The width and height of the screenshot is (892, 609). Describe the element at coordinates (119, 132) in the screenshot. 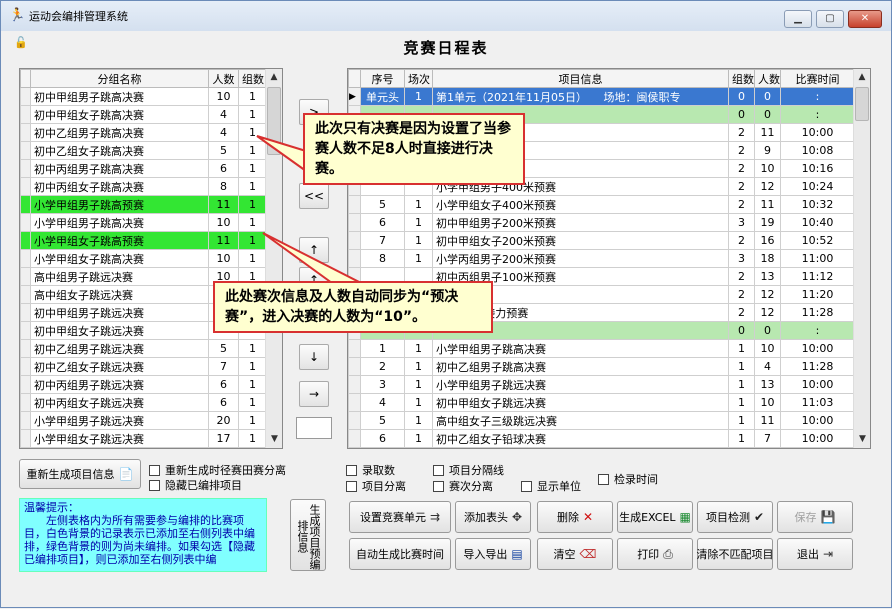

I see `group-name-cell: 初中乙组男子跳高决赛` at that location.